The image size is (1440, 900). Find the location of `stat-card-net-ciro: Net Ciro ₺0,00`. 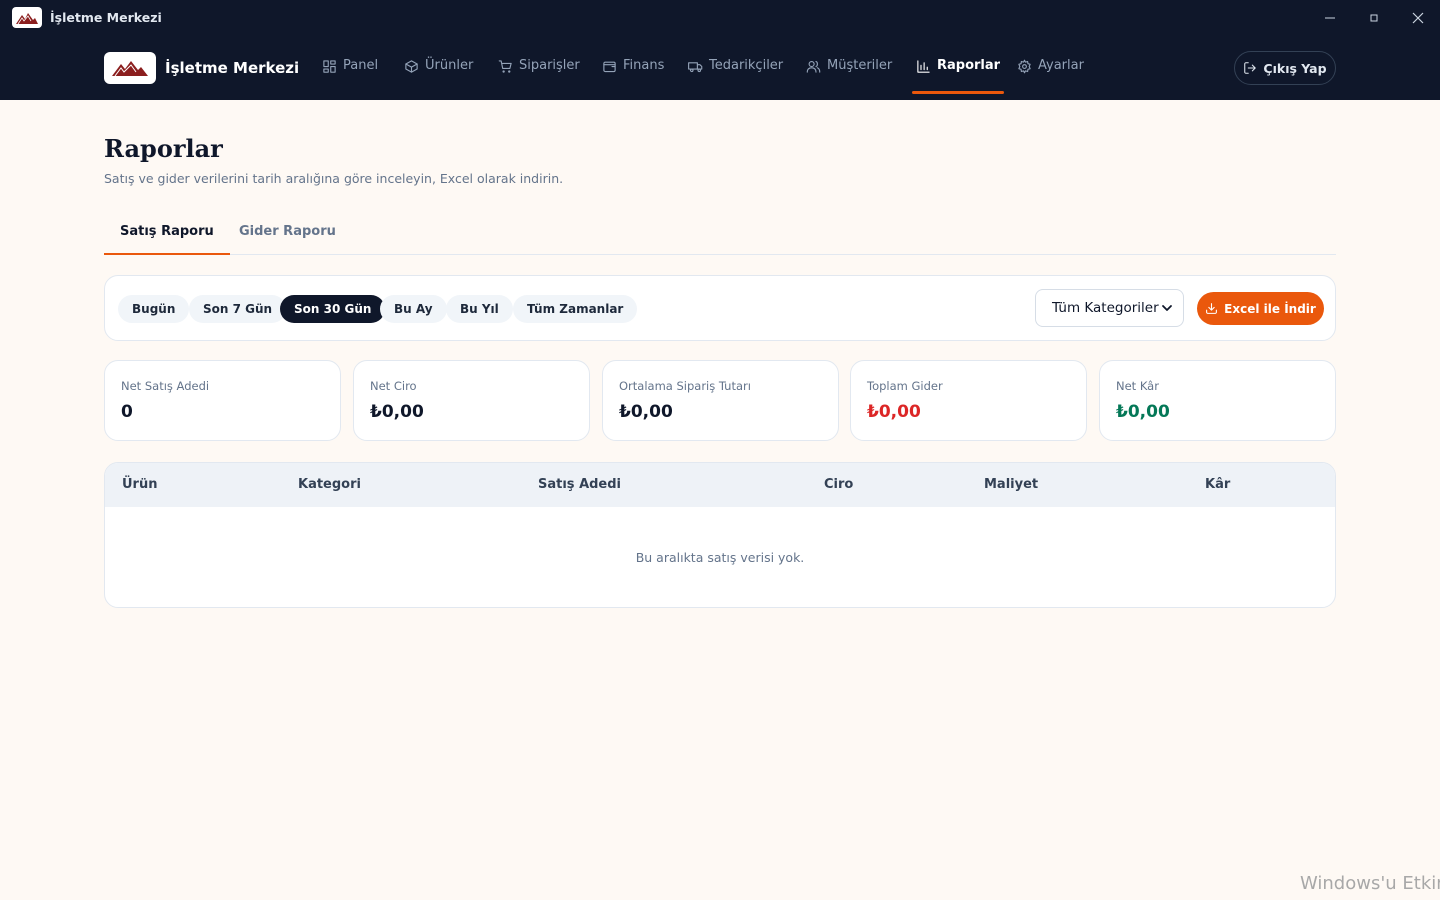

stat-card-net-ciro: Net Ciro ₺0,00 is located at coordinates (471, 400).